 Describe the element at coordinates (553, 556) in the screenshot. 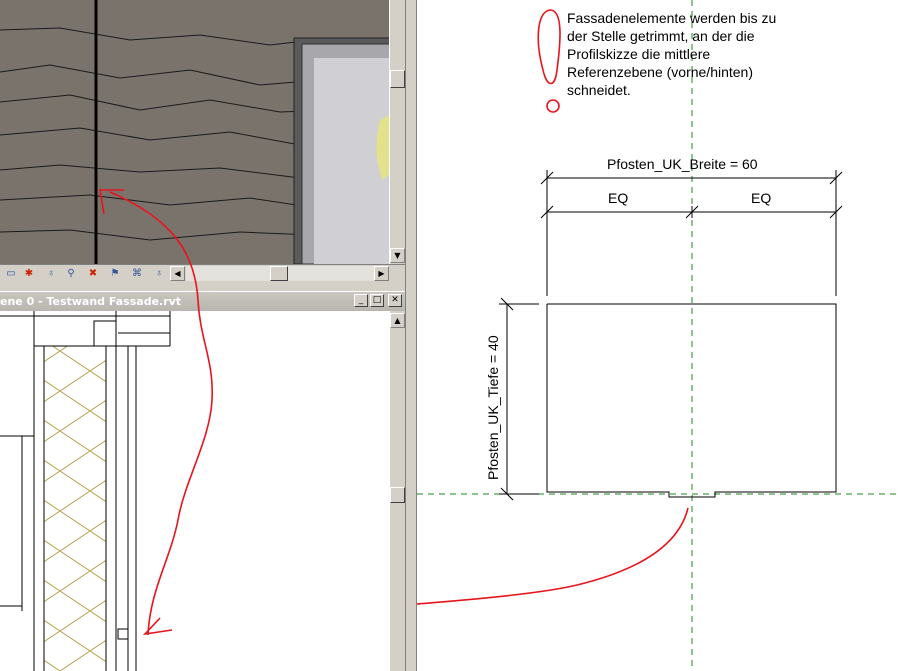

I see `annotation-arrow-path` at that location.